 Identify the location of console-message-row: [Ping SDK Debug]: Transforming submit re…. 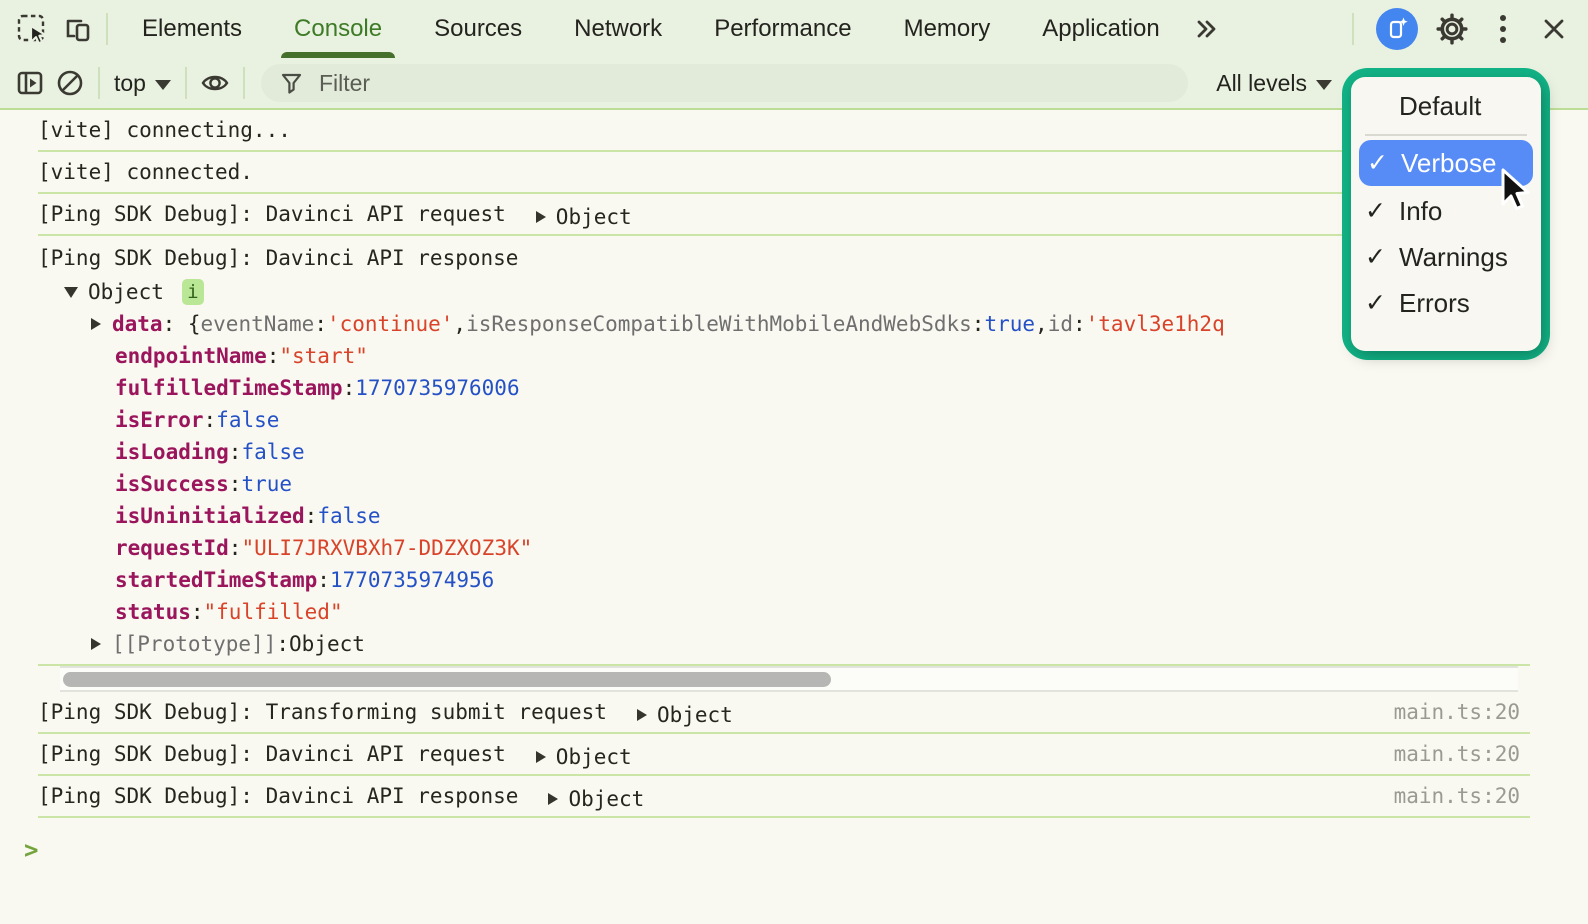
(784, 713).